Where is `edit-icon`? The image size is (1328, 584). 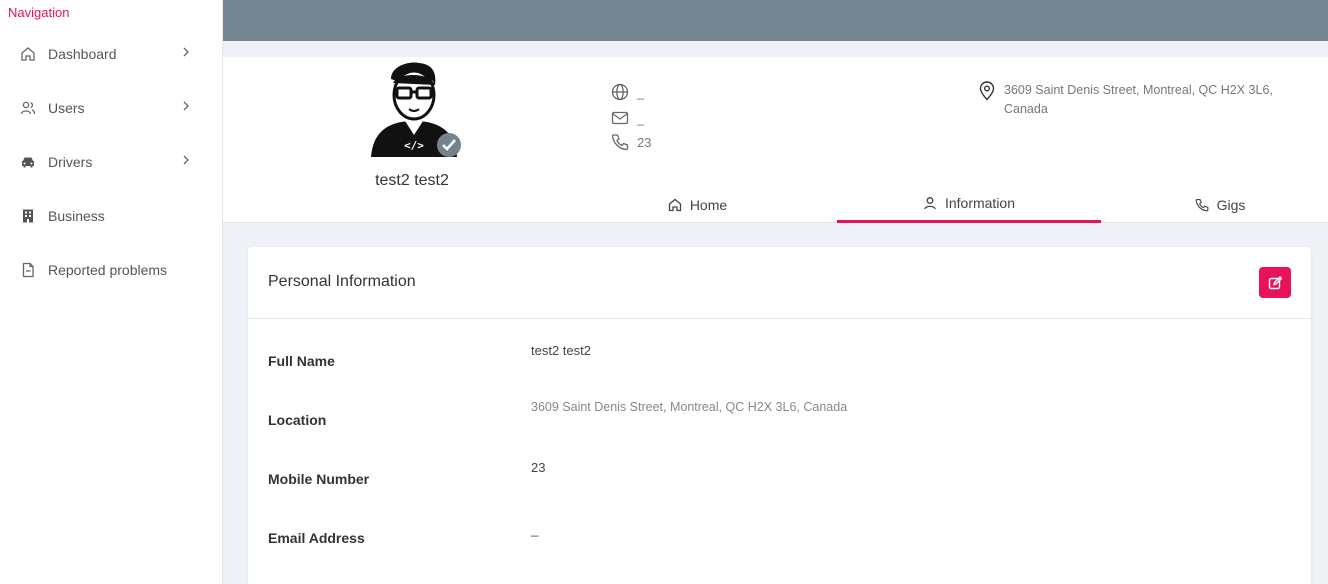 edit-icon is located at coordinates (1275, 282).